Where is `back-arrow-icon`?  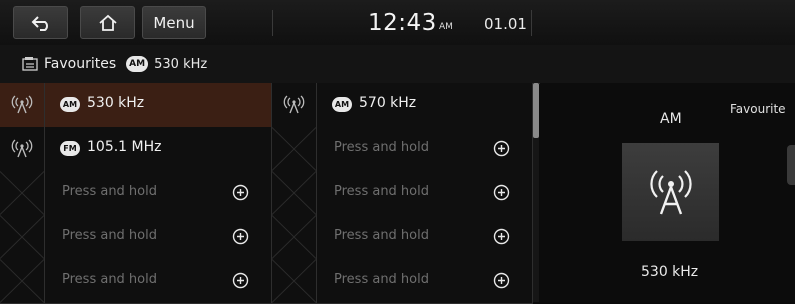 back-arrow-icon is located at coordinates (39, 23).